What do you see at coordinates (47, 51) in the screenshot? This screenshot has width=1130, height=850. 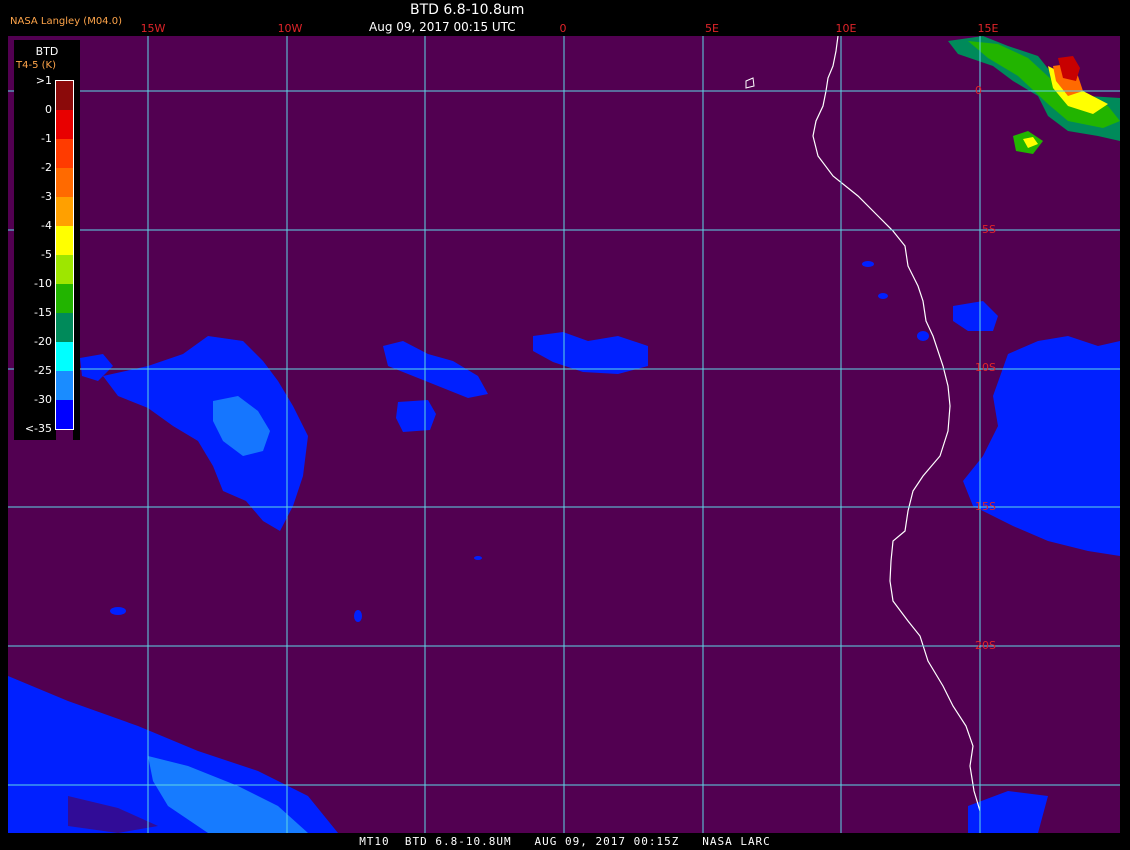 I see `legend-title: BTD` at bounding box center [47, 51].